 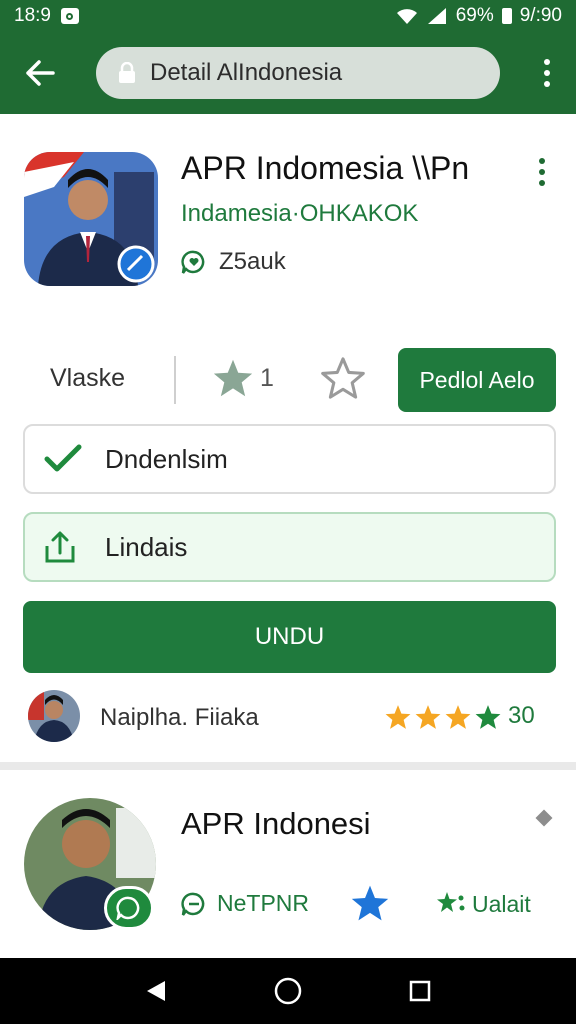 I want to click on wifi-icon, so click(x=406, y=16).